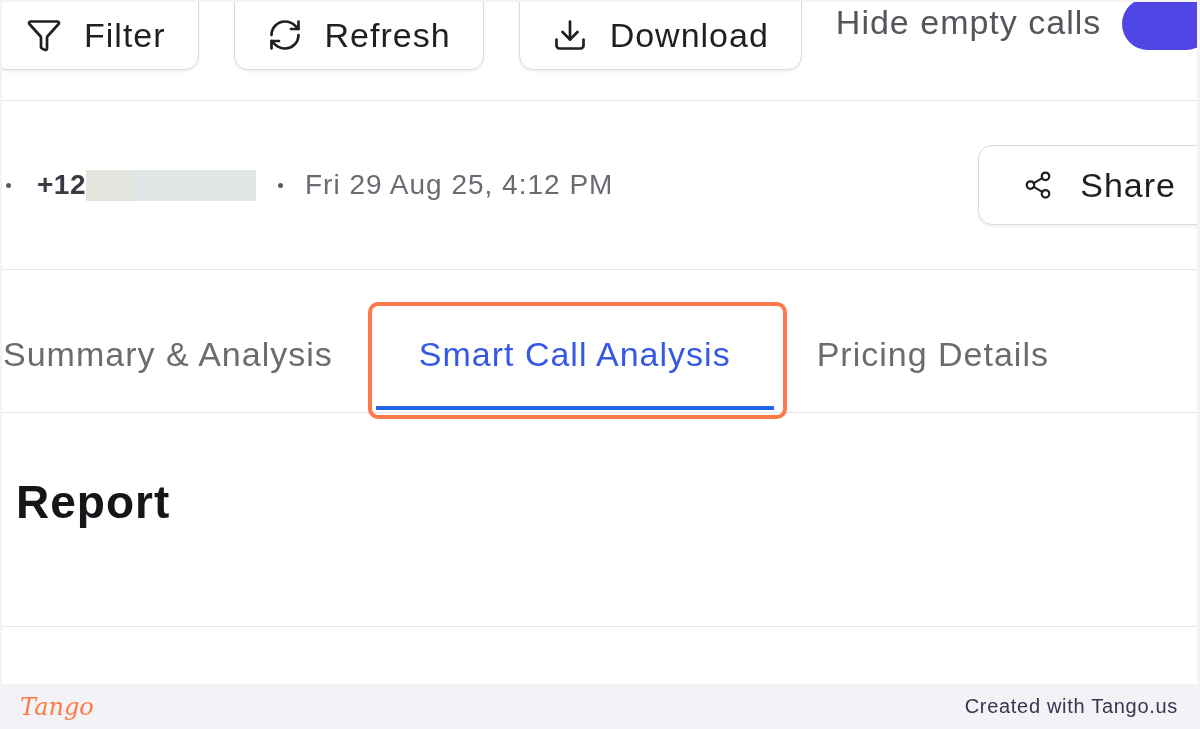 The image size is (1200, 729). What do you see at coordinates (57, 706) in the screenshot?
I see `footer-logo: Tango` at bounding box center [57, 706].